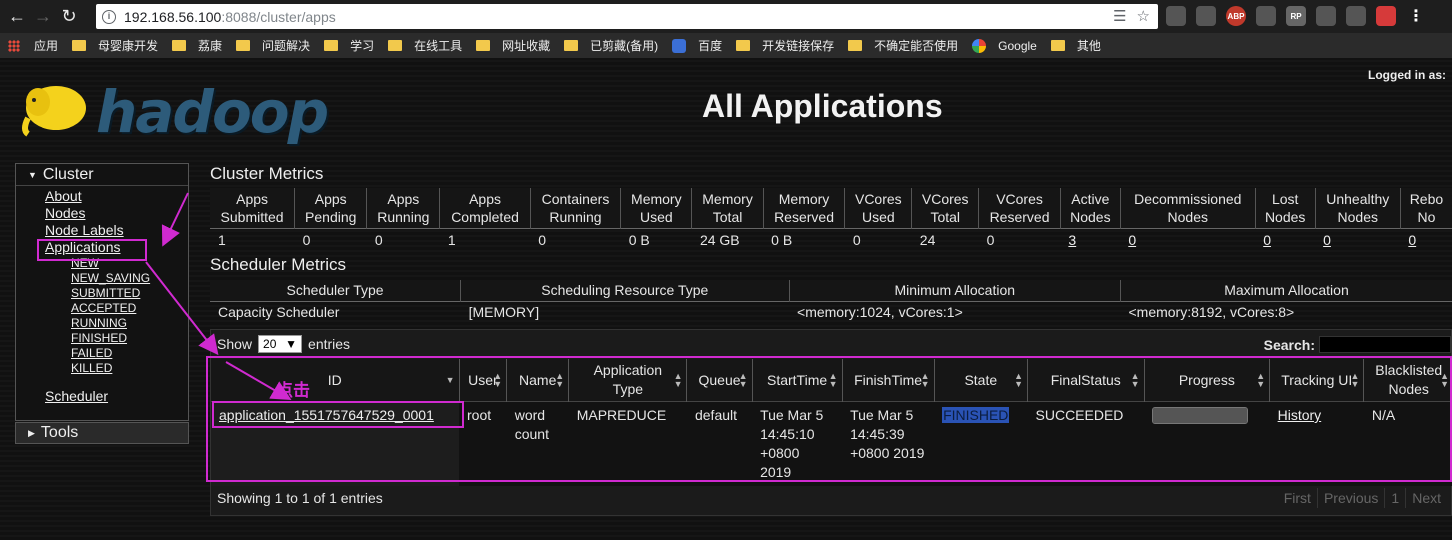  I want to click on column-header-finishtime: FinishTime ▲ ▼, so click(888, 380).